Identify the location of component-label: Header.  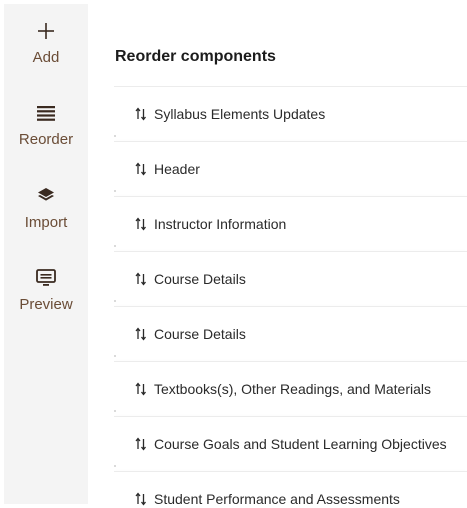
(177, 169).